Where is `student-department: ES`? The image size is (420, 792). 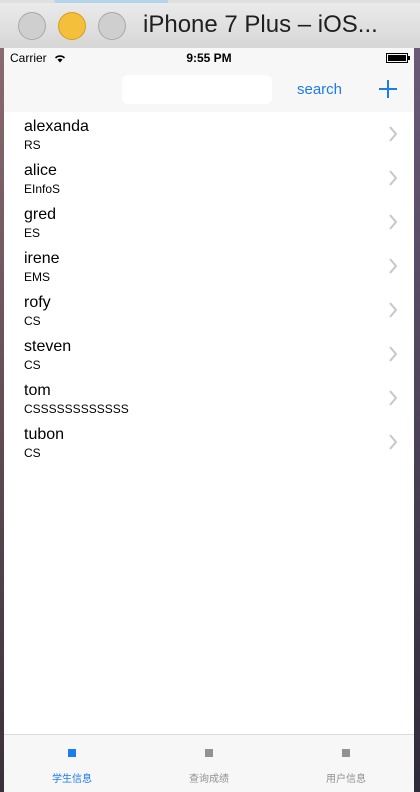
student-department: ES is located at coordinates (32, 233).